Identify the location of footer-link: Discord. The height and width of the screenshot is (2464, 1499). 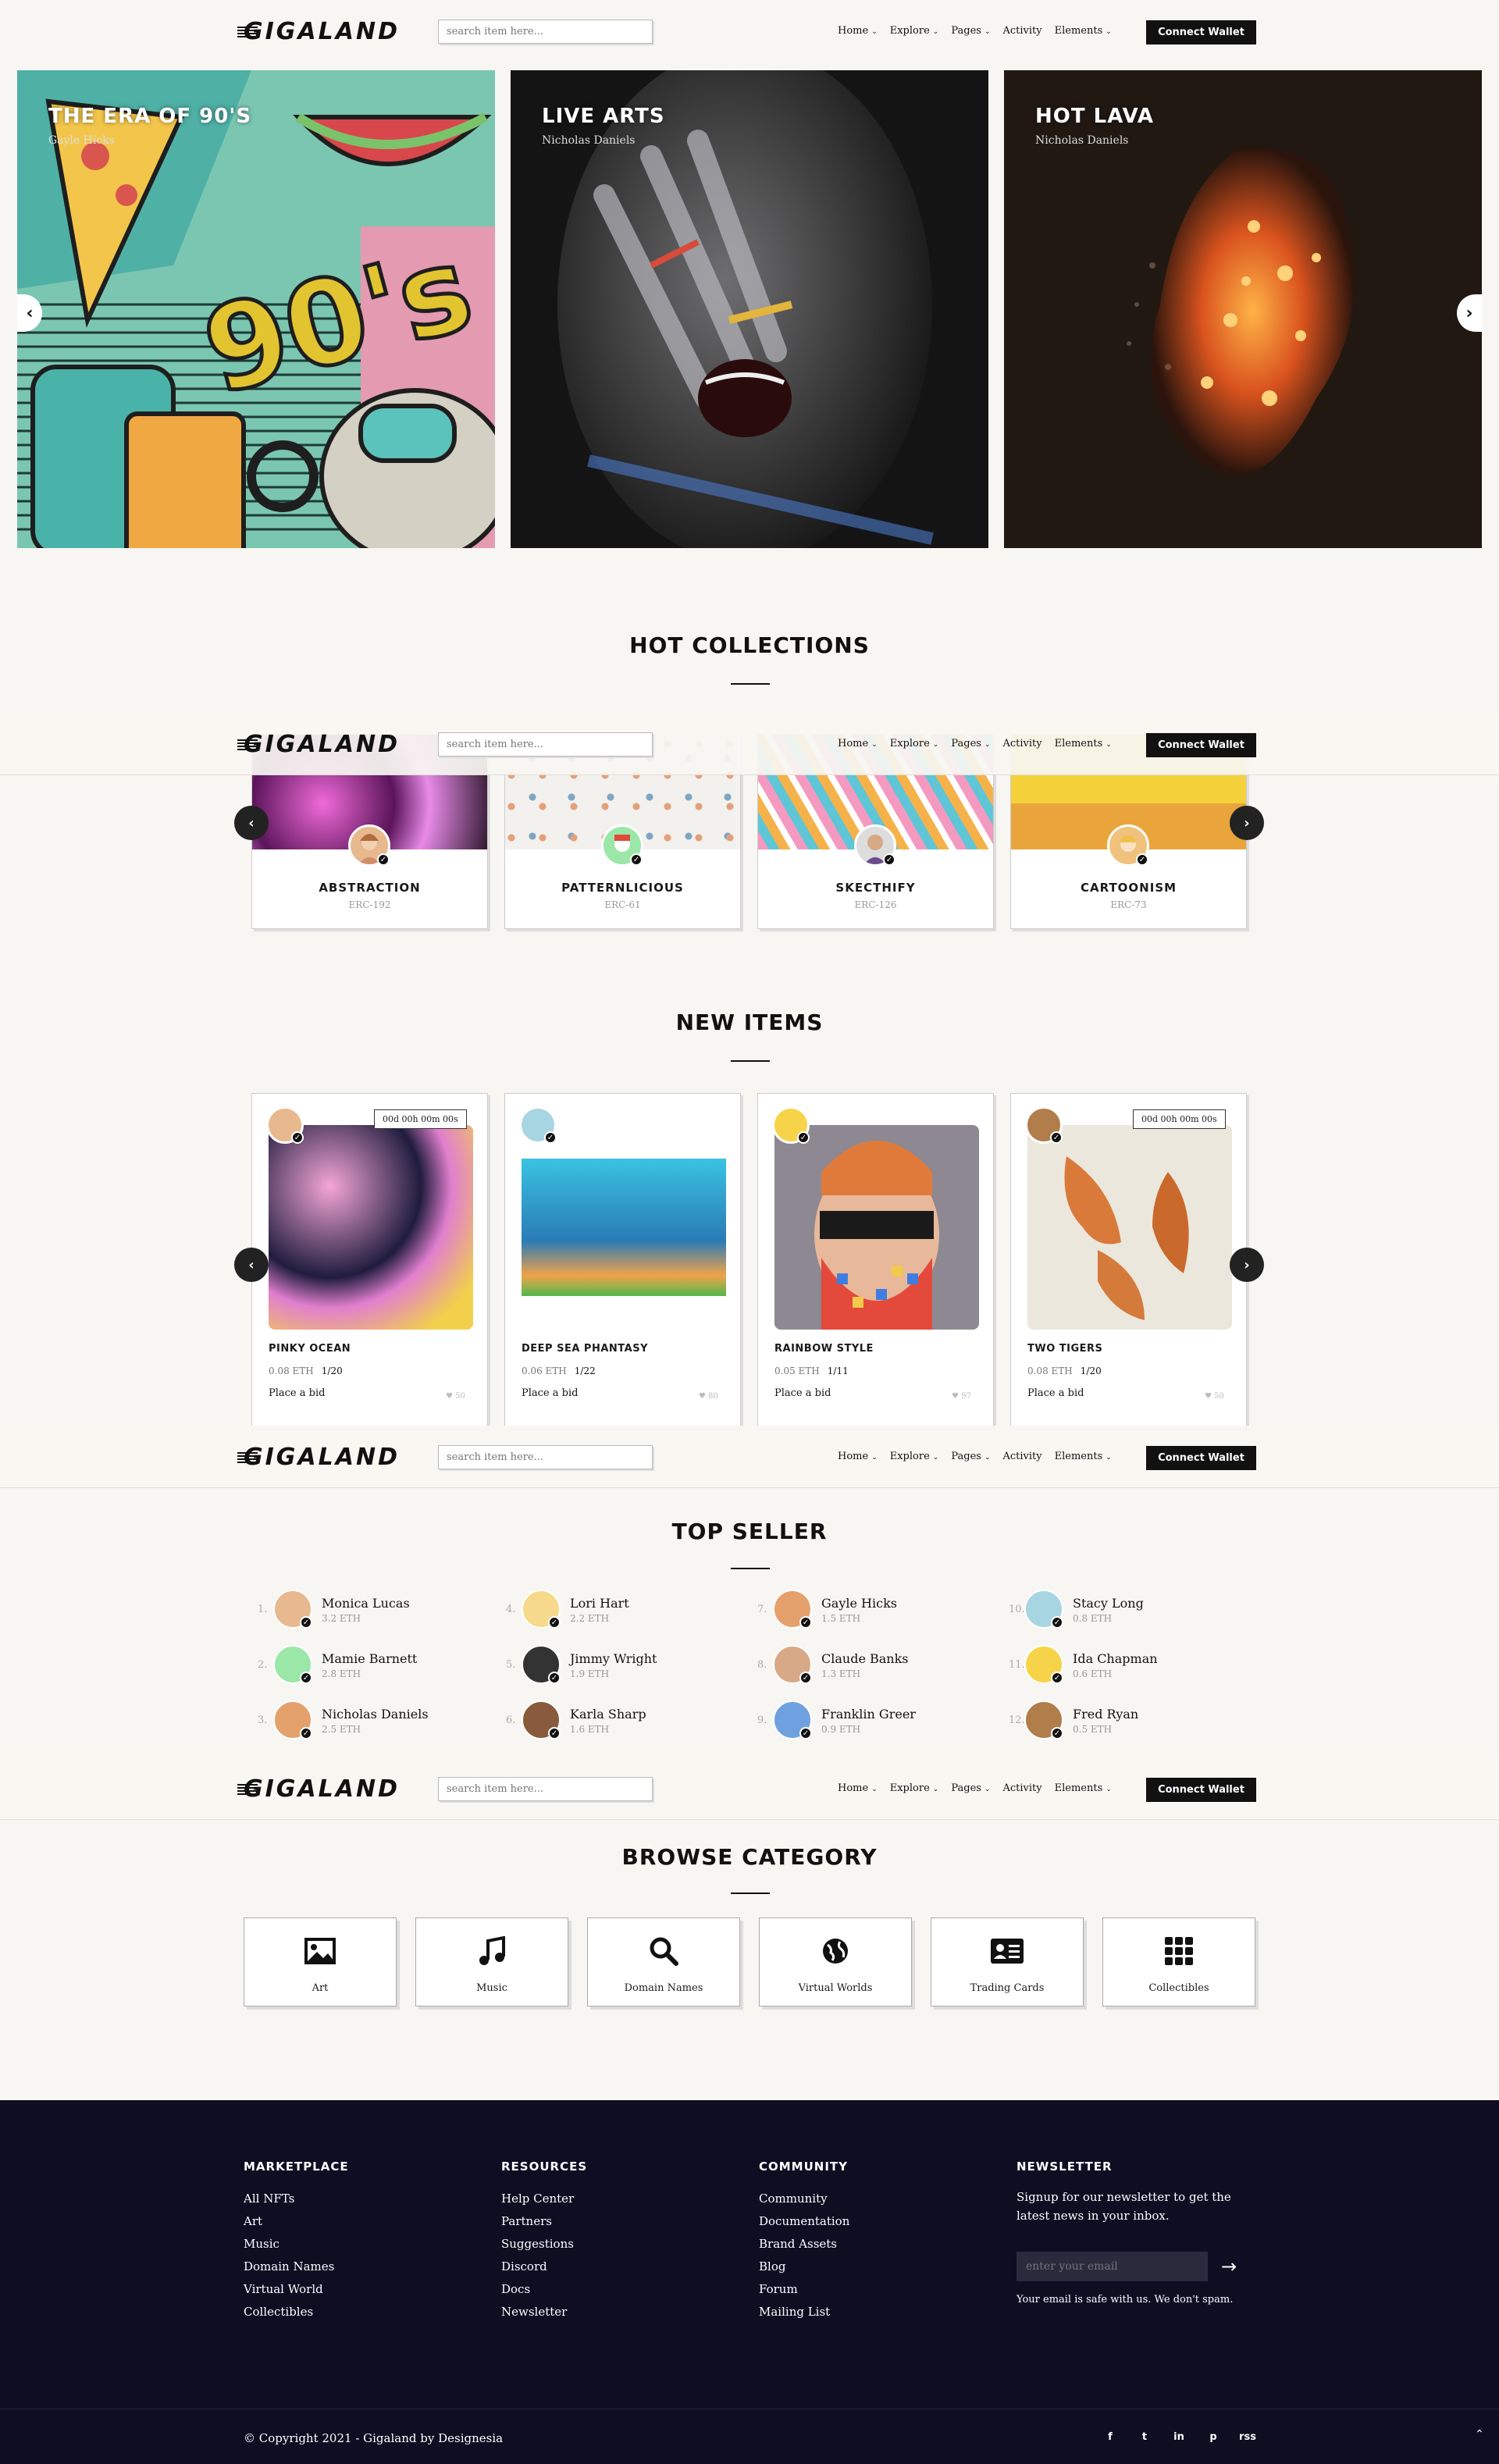
(544, 2267).